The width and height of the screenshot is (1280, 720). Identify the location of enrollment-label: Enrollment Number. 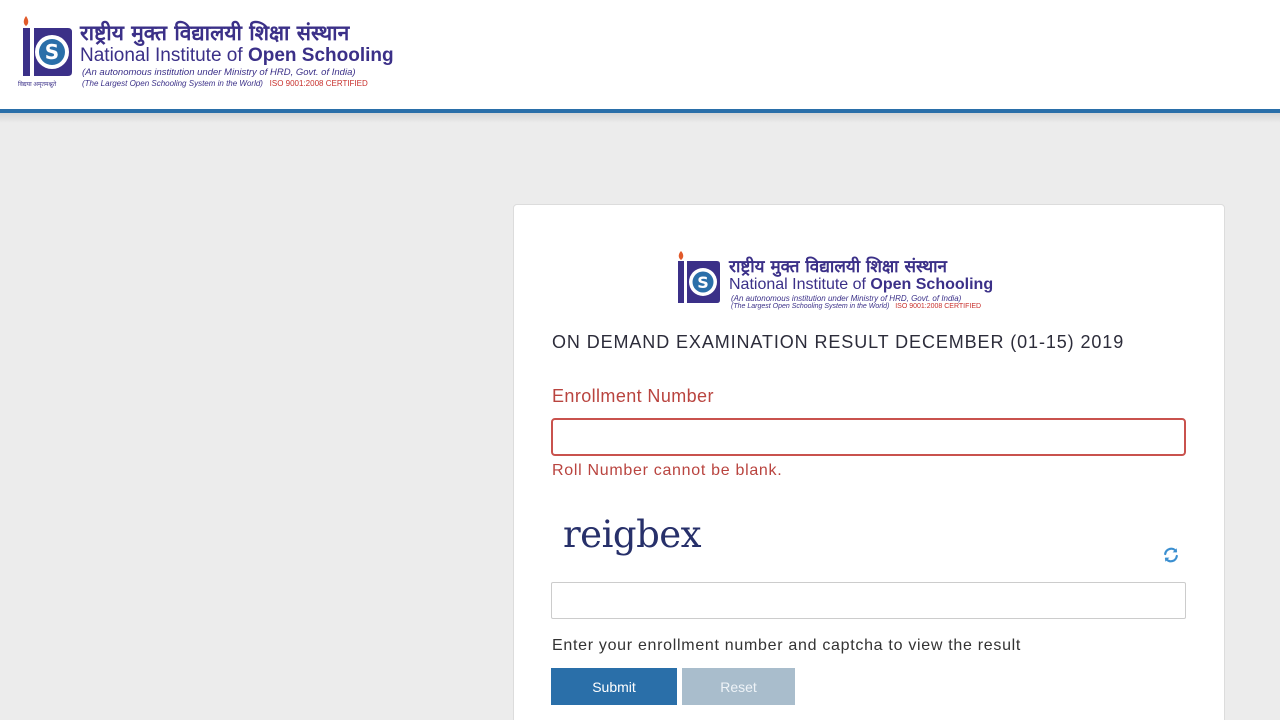
(633, 396).